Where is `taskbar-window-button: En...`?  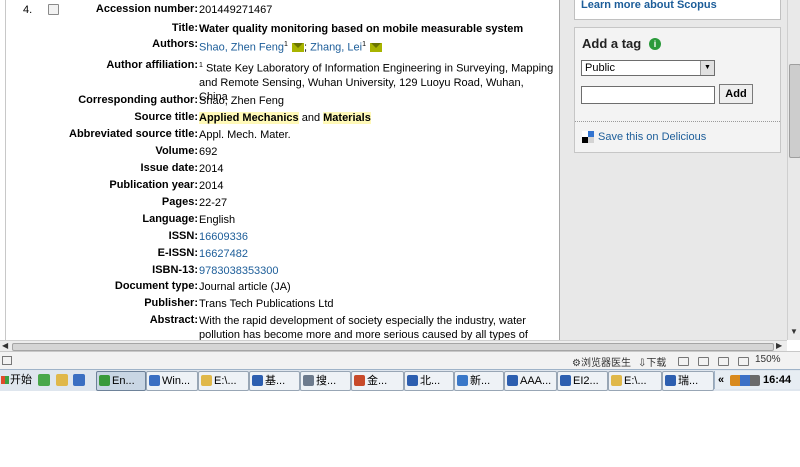 taskbar-window-button: En... is located at coordinates (121, 381).